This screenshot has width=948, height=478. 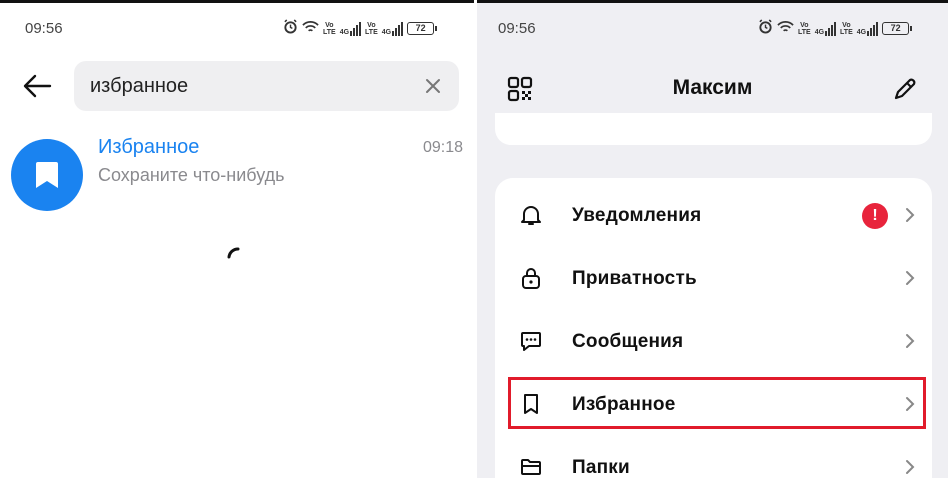 What do you see at coordinates (149, 147) in the screenshot?
I see `result-title: Избранное` at bounding box center [149, 147].